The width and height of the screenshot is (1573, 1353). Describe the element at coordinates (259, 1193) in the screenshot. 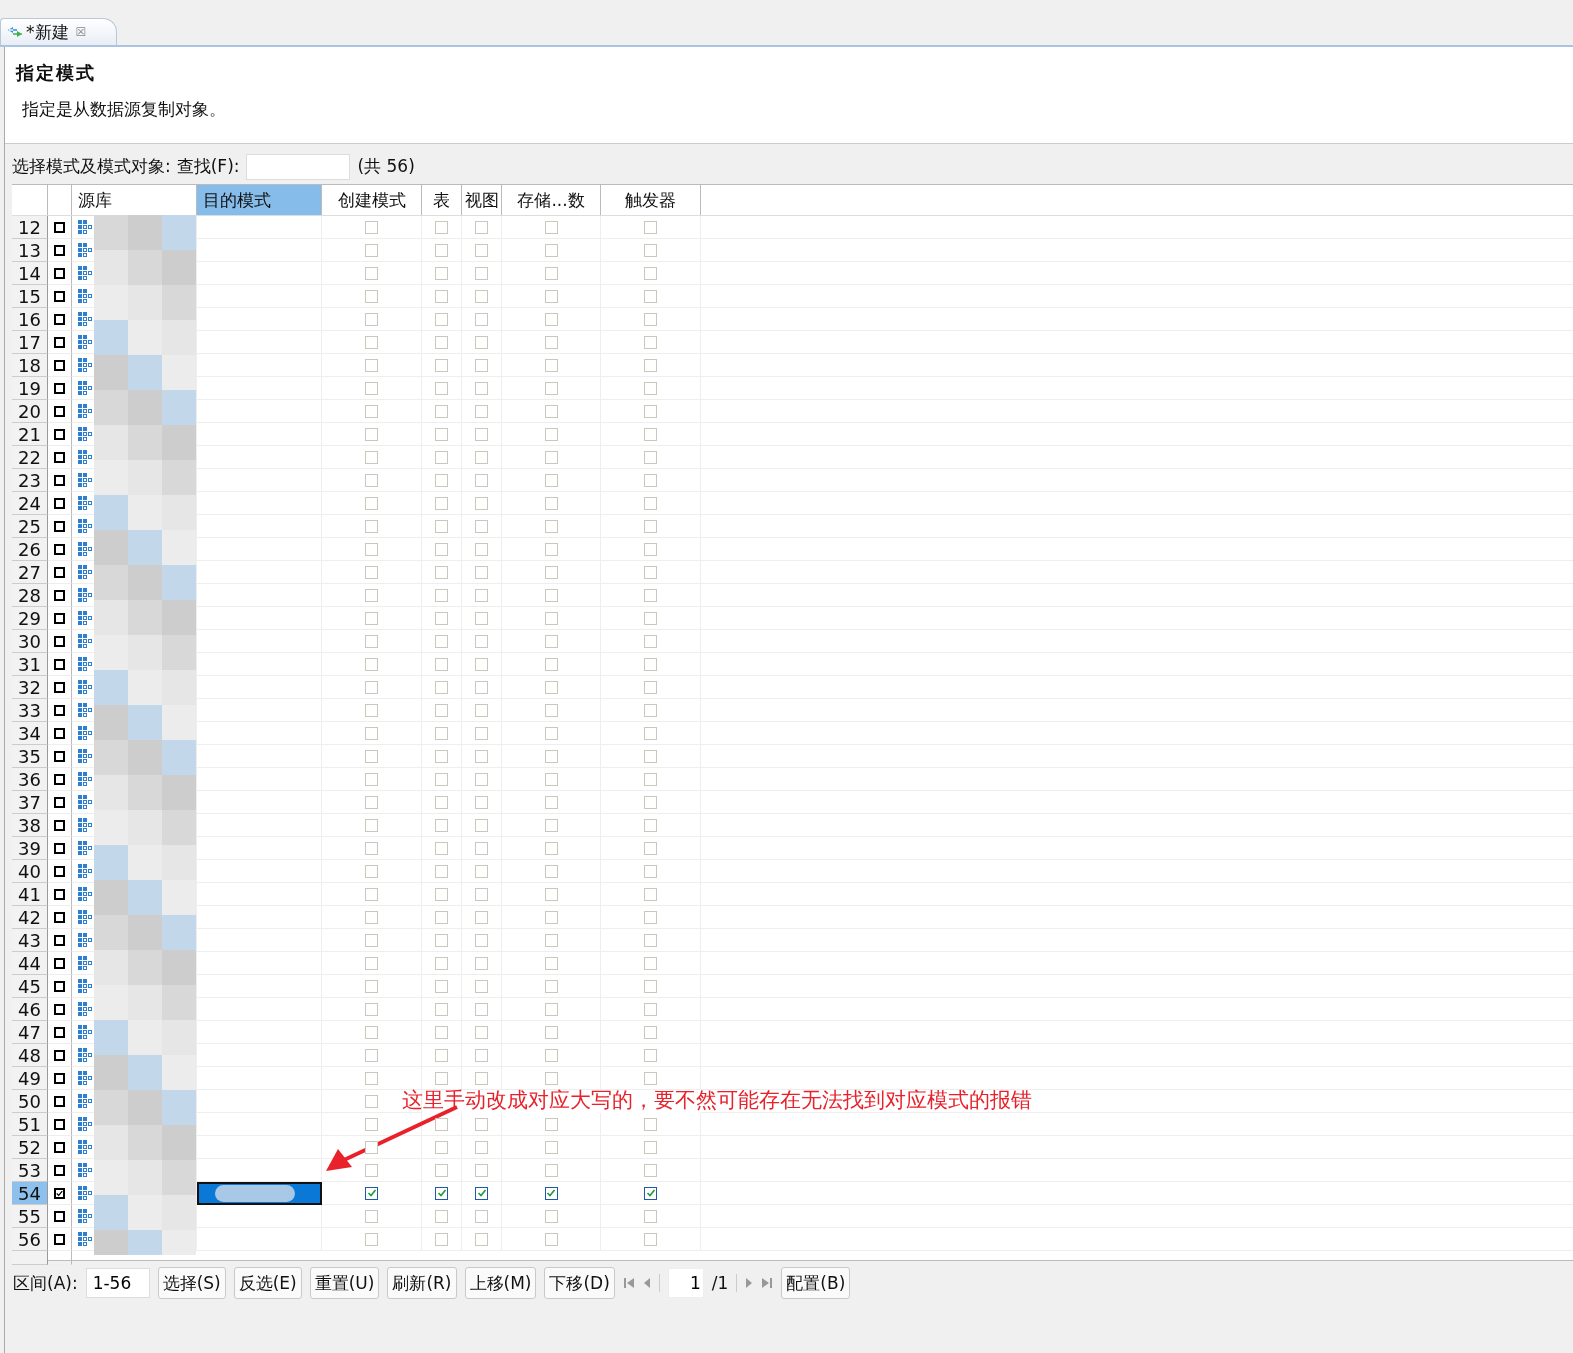

I see `target-cell` at that location.